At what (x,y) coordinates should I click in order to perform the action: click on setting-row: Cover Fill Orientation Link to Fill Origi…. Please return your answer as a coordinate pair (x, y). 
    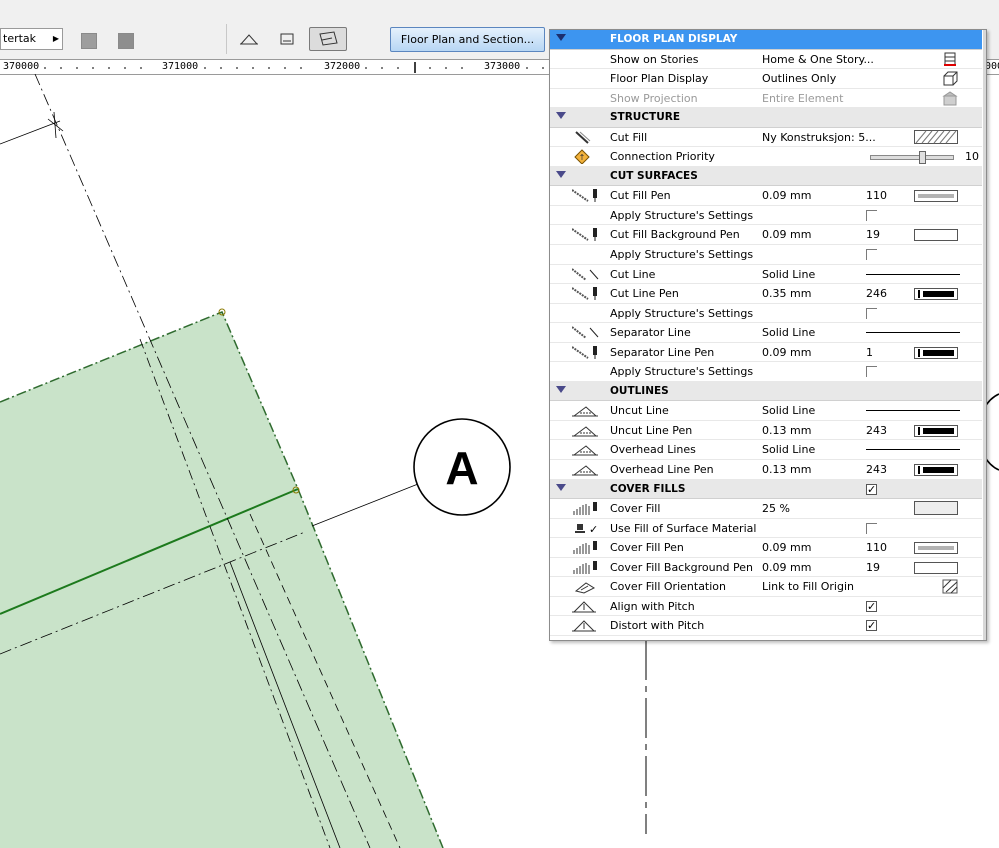
    Looking at the image, I should click on (766, 587).